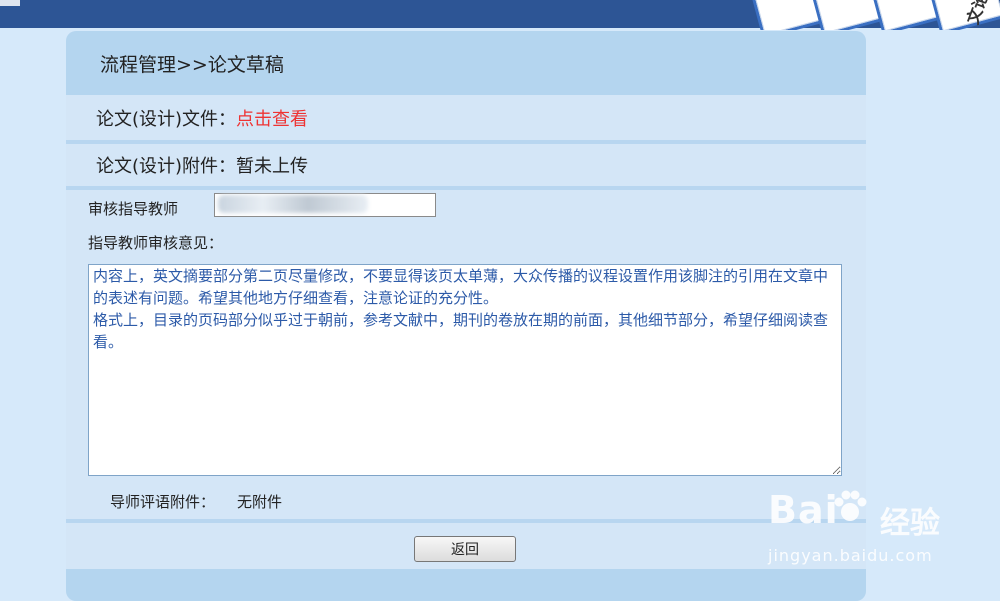 This screenshot has height=601, width=1000. What do you see at coordinates (465, 549) in the screenshot?
I see `back-button: 返回` at bounding box center [465, 549].